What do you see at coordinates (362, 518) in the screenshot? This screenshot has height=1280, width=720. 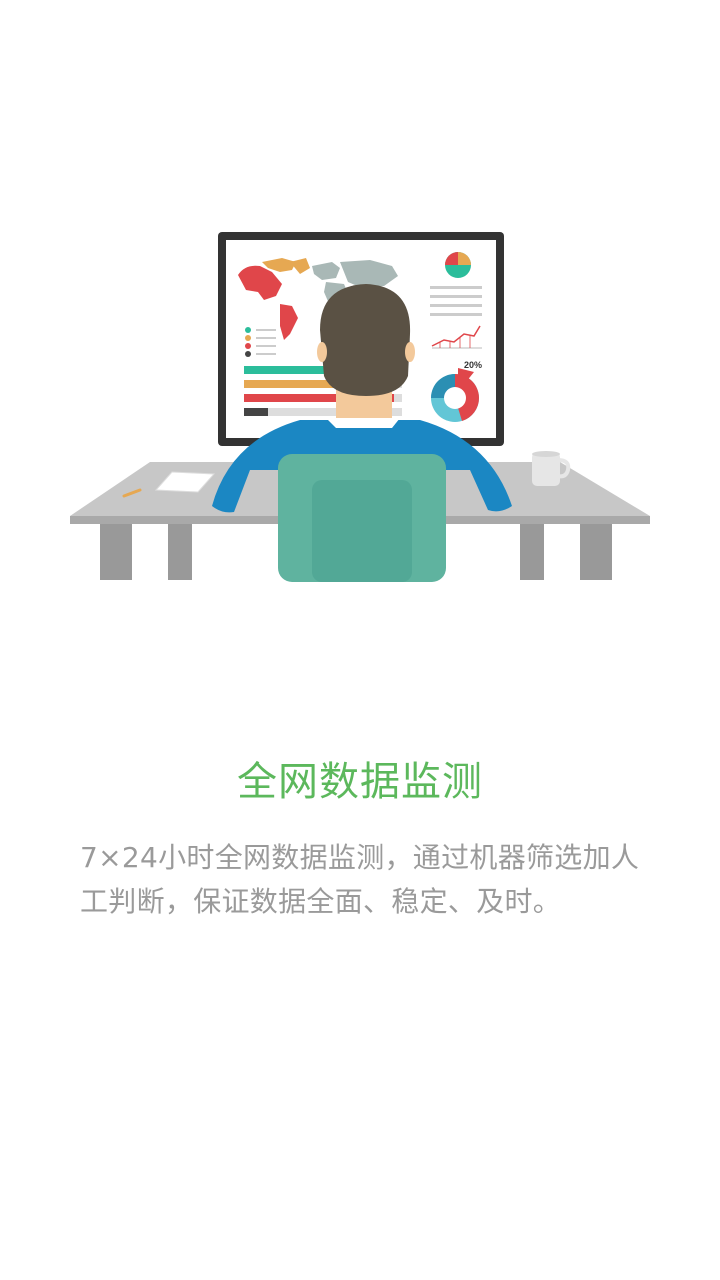 I see `chair` at bounding box center [362, 518].